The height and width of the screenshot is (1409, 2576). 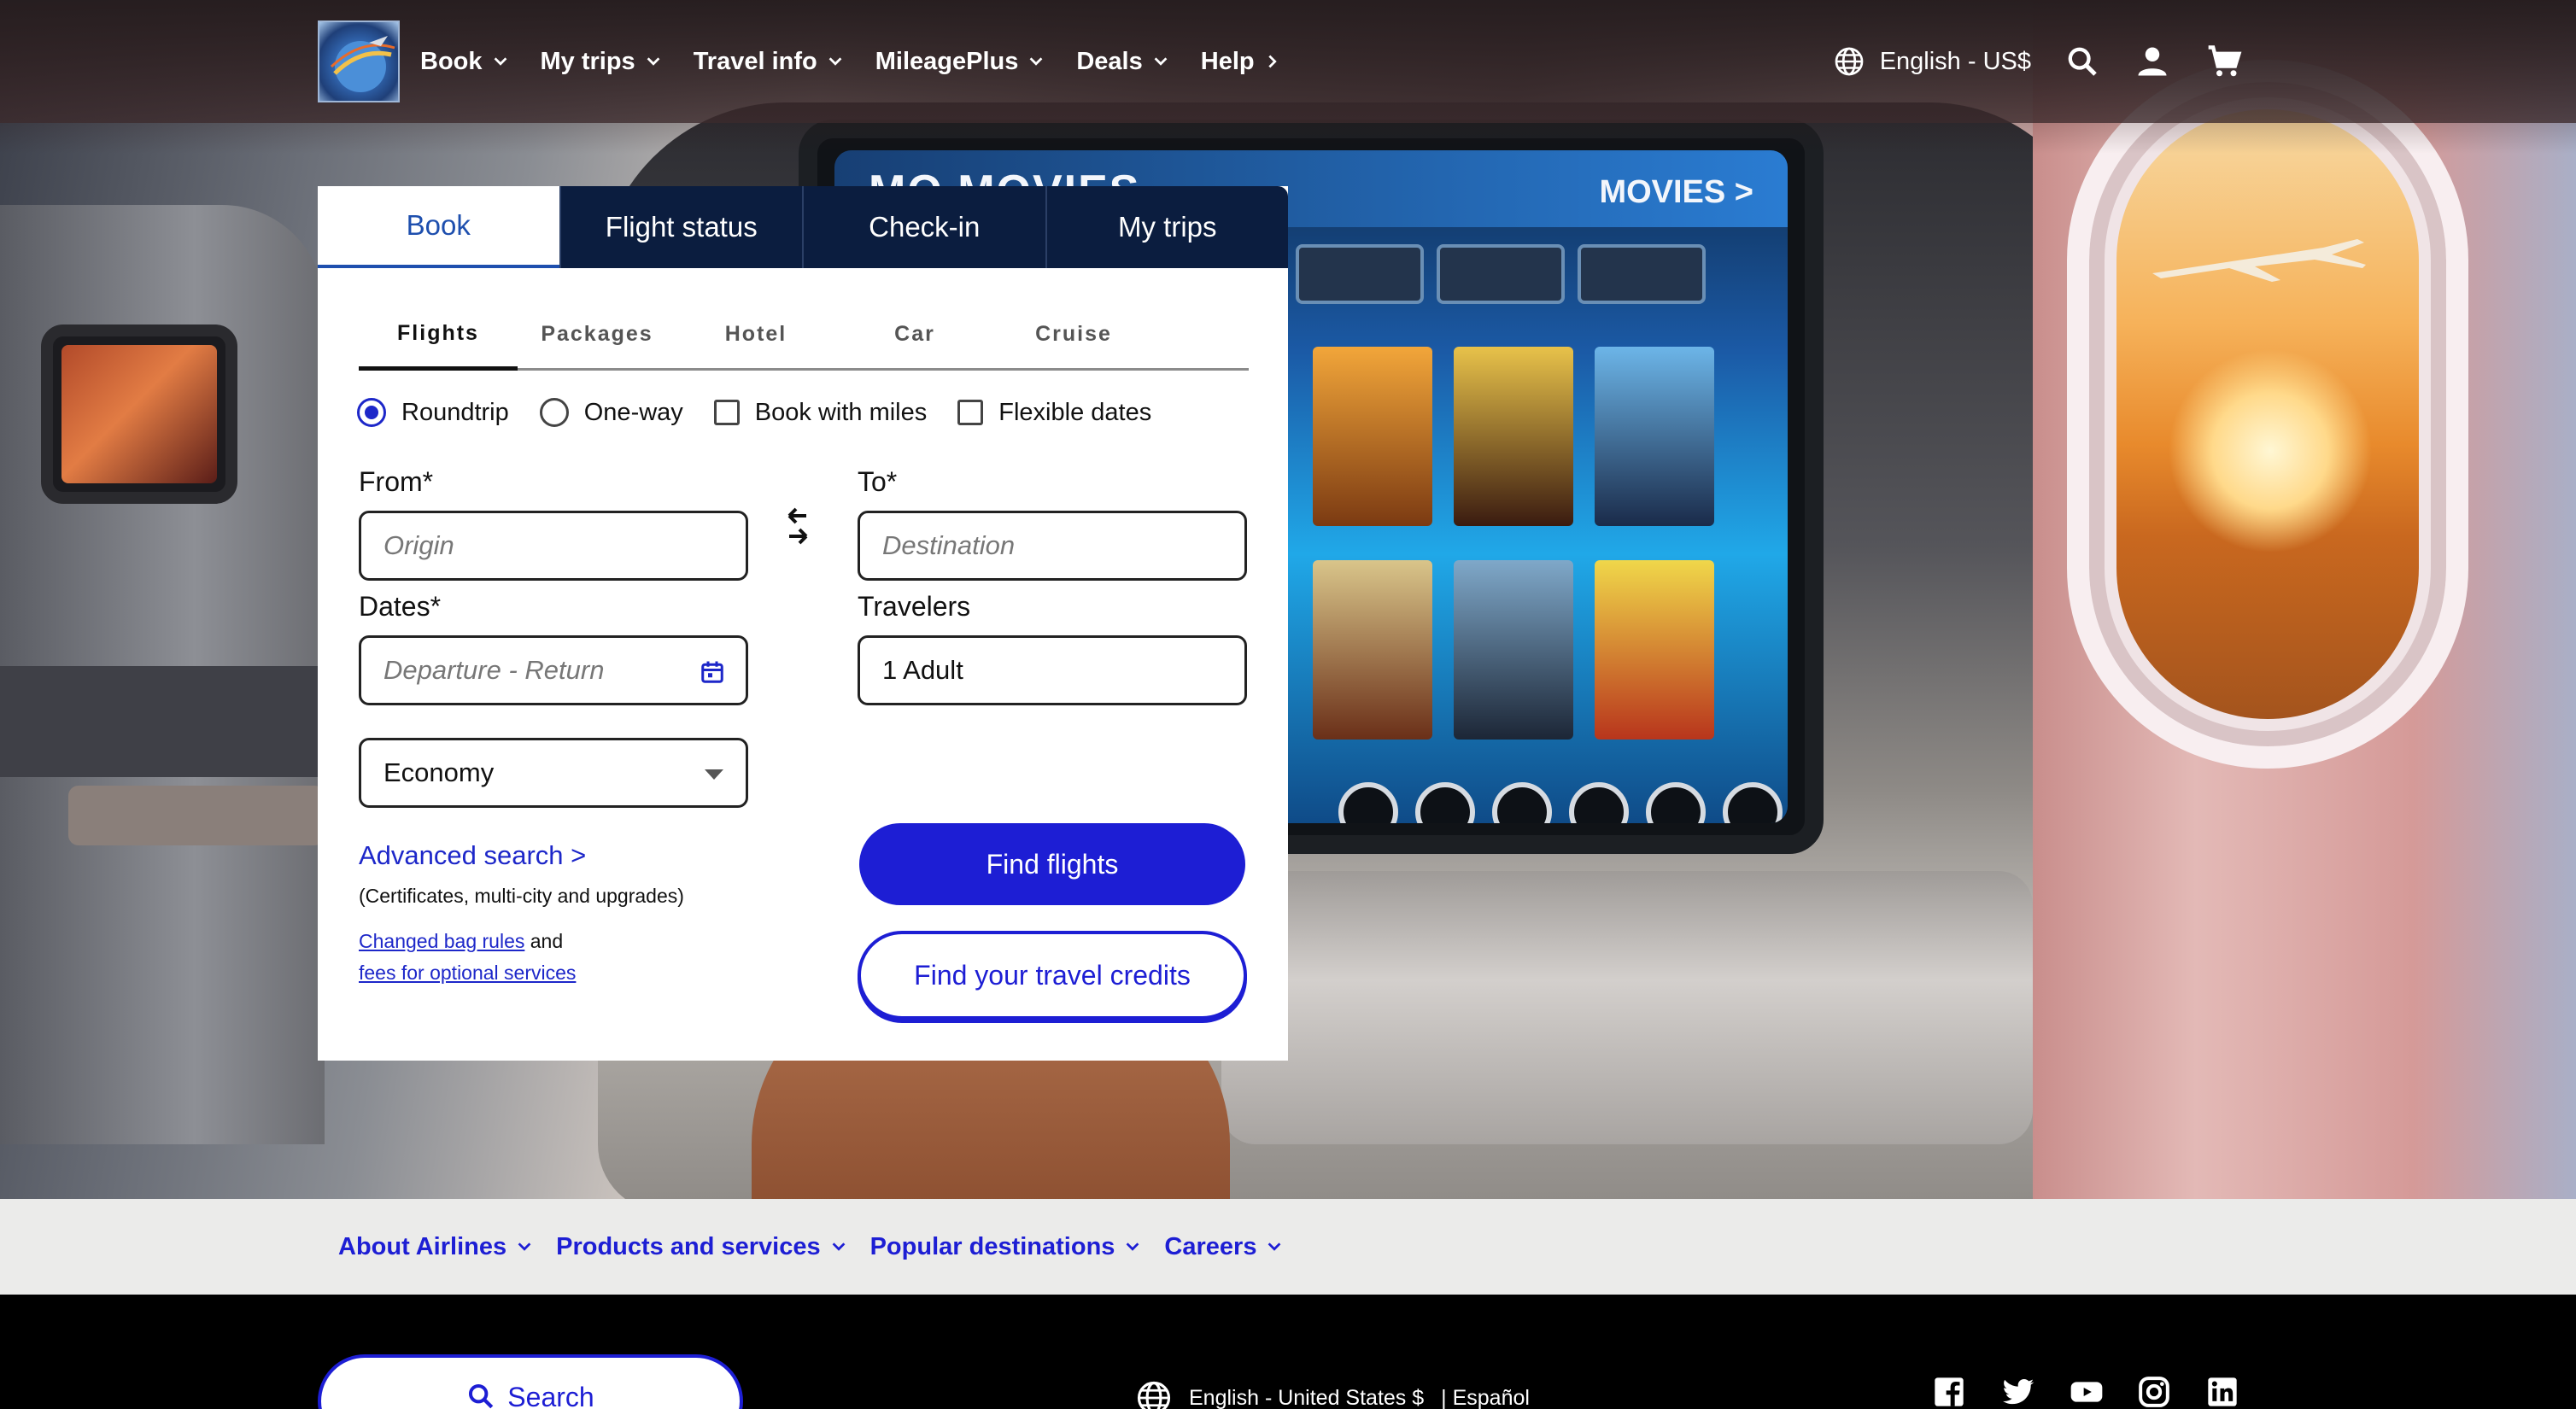 What do you see at coordinates (553, 773) in the screenshot?
I see `cabin-select: Economy` at bounding box center [553, 773].